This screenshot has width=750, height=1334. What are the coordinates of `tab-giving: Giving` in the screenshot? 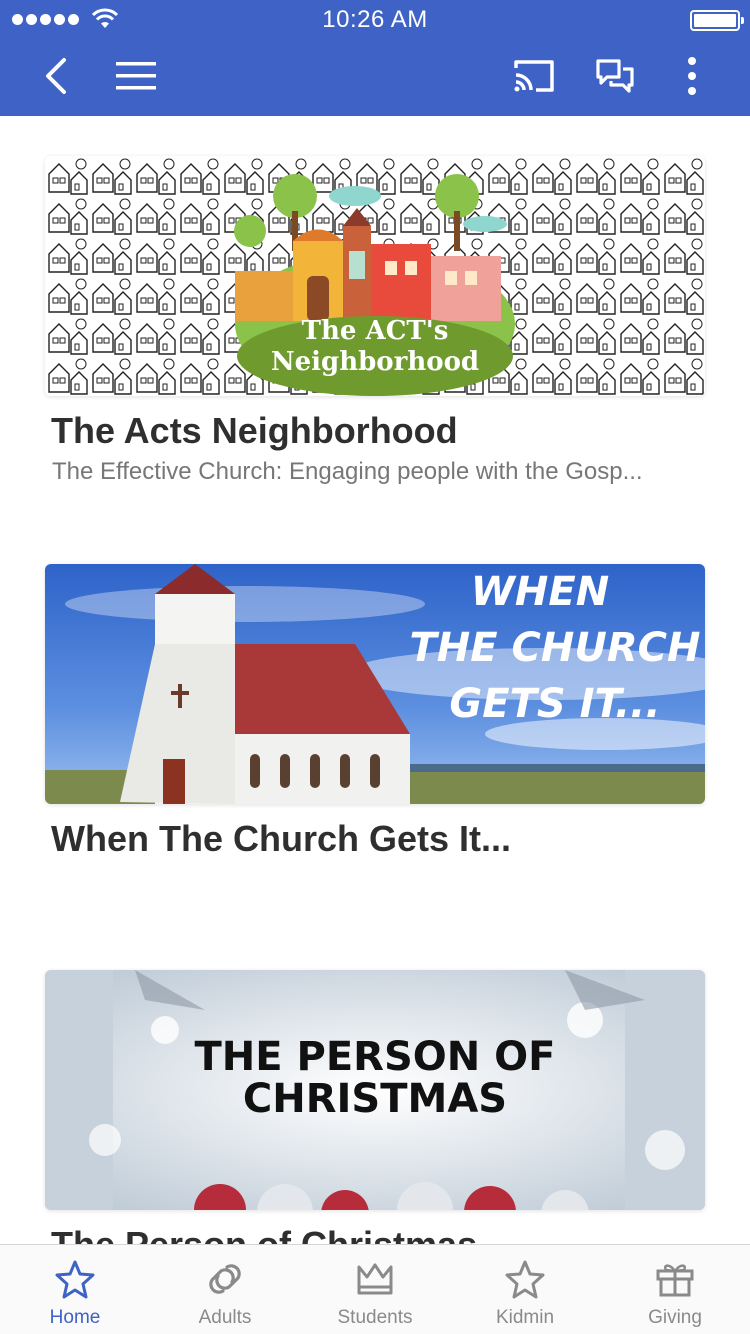 It's located at (675, 1289).